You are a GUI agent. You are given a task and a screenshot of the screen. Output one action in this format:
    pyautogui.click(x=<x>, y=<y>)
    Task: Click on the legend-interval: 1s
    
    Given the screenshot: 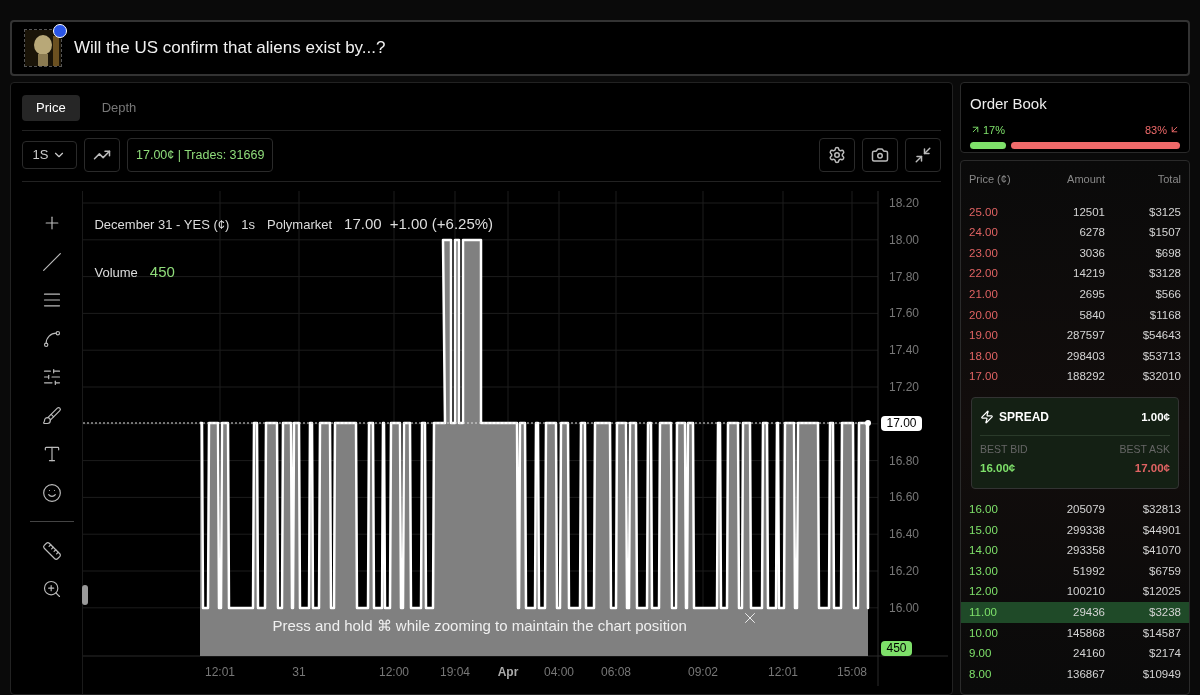 What is the action you would take?
    pyautogui.click(x=248, y=225)
    